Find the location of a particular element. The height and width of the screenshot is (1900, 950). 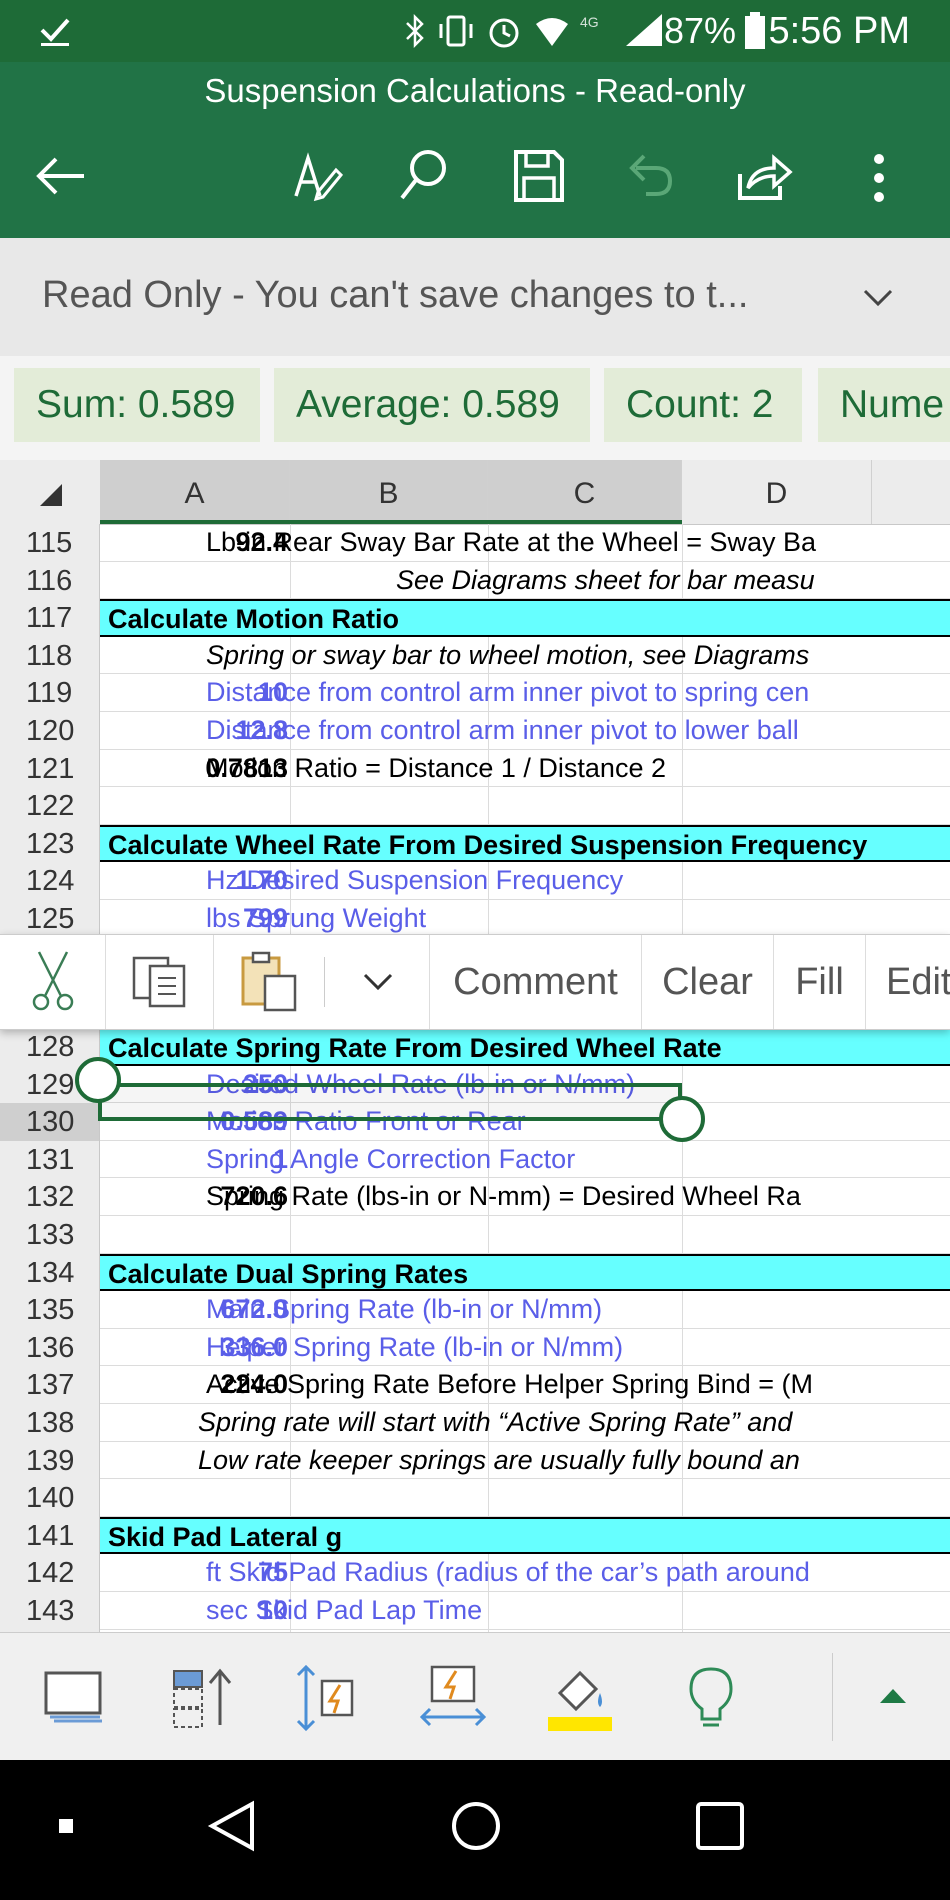

lightbulb-tell-me-icon is located at coordinates (711, 1698).